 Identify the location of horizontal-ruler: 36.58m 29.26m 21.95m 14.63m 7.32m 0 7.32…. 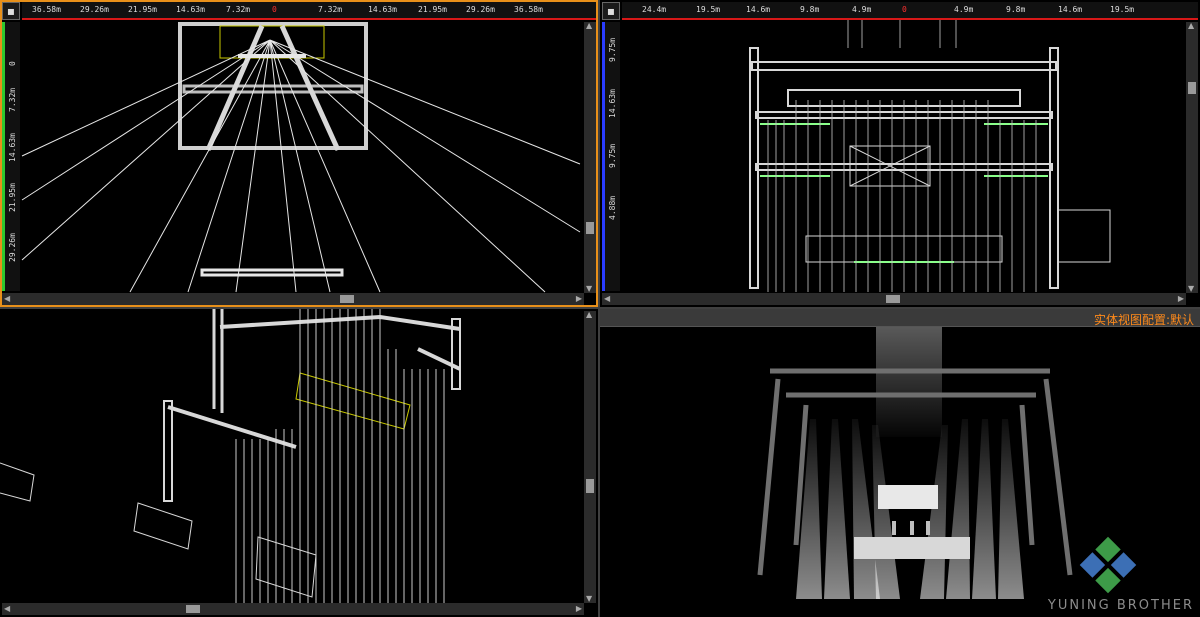
(309, 11).